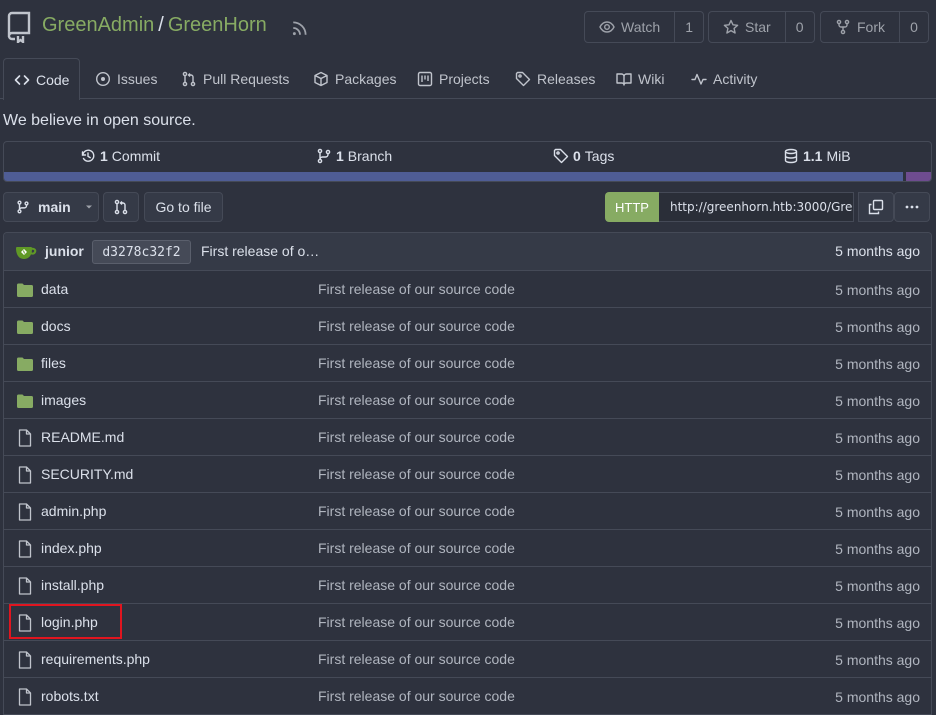 The image size is (936, 715). Describe the element at coordinates (141, 252) in the screenshot. I see `commit-sha-link: d3278c32f2` at that location.